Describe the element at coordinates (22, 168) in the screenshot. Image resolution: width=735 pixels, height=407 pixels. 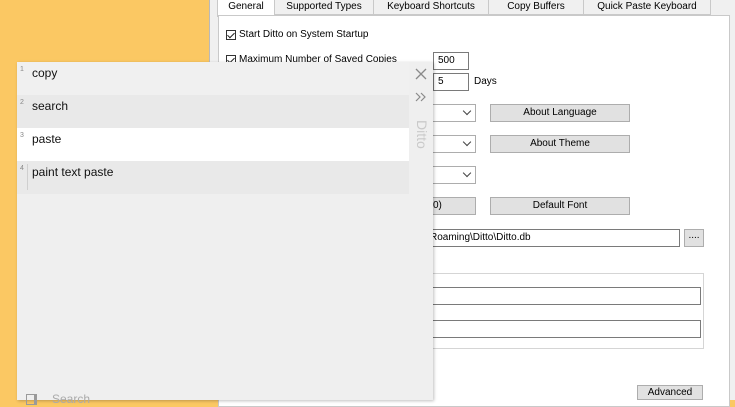
I see `clip-index: 4` at that location.